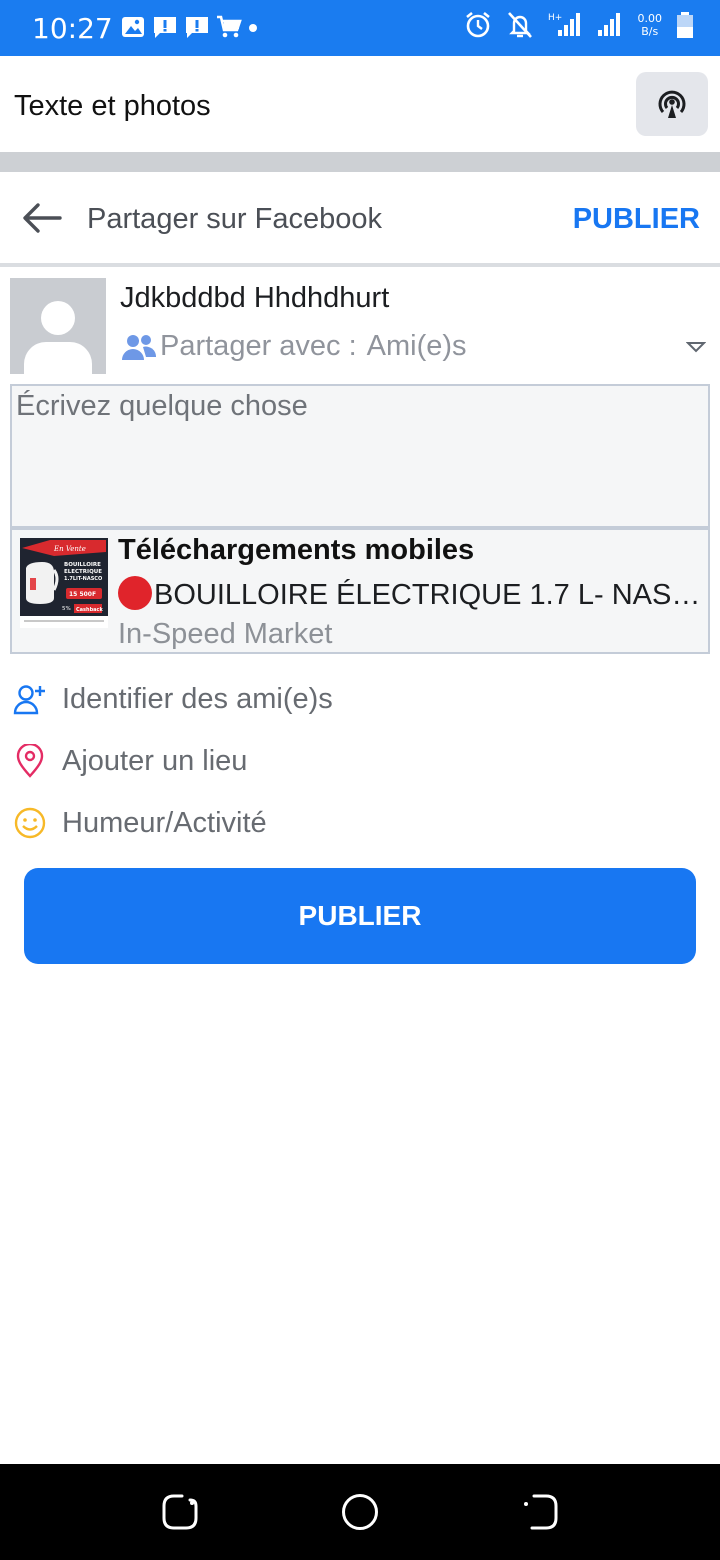  I want to click on app-header: Texte et photos, so click(360, 104).